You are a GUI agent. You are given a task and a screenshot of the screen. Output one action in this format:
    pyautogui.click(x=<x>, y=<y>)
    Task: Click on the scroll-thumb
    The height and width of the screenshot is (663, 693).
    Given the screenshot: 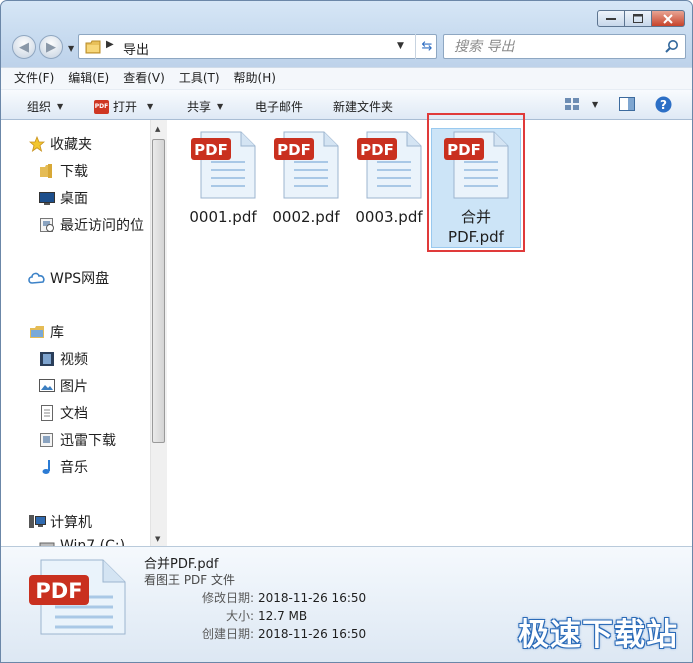 What is the action you would take?
    pyautogui.click(x=158, y=291)
    